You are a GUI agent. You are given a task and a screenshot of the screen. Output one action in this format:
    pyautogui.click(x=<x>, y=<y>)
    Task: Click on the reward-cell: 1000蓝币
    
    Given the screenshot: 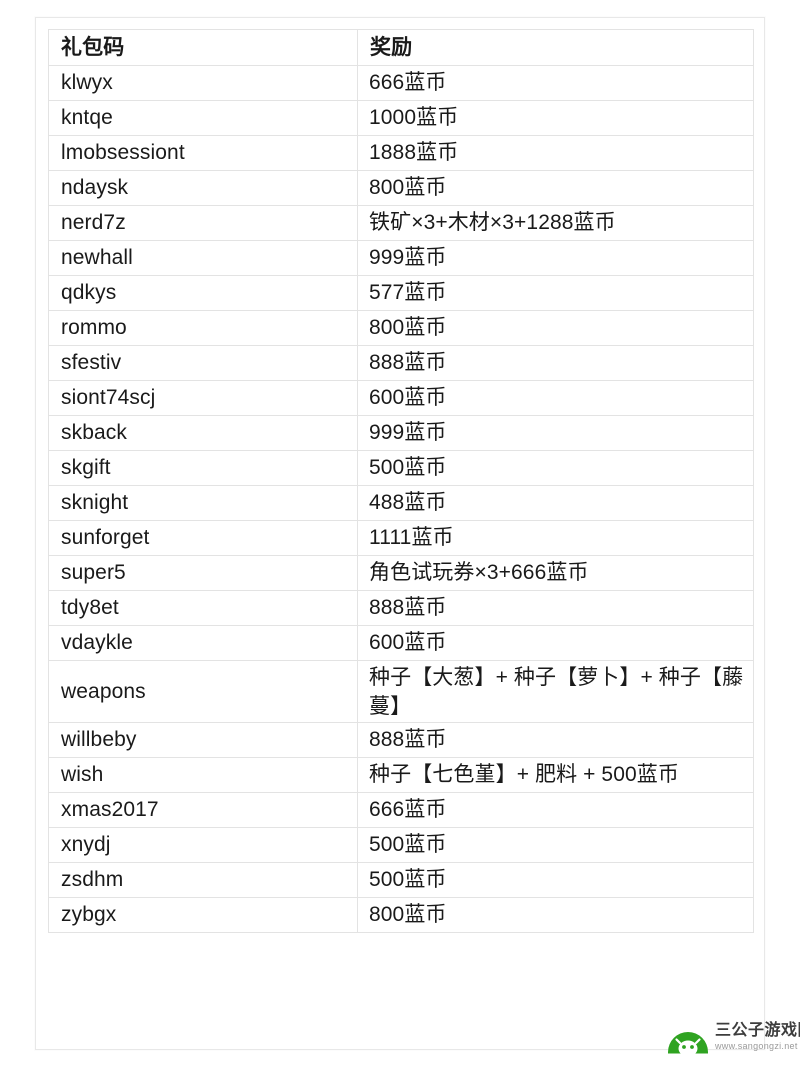 What is the action you would take?
    pyautogui.click(x=555, y=118)
    